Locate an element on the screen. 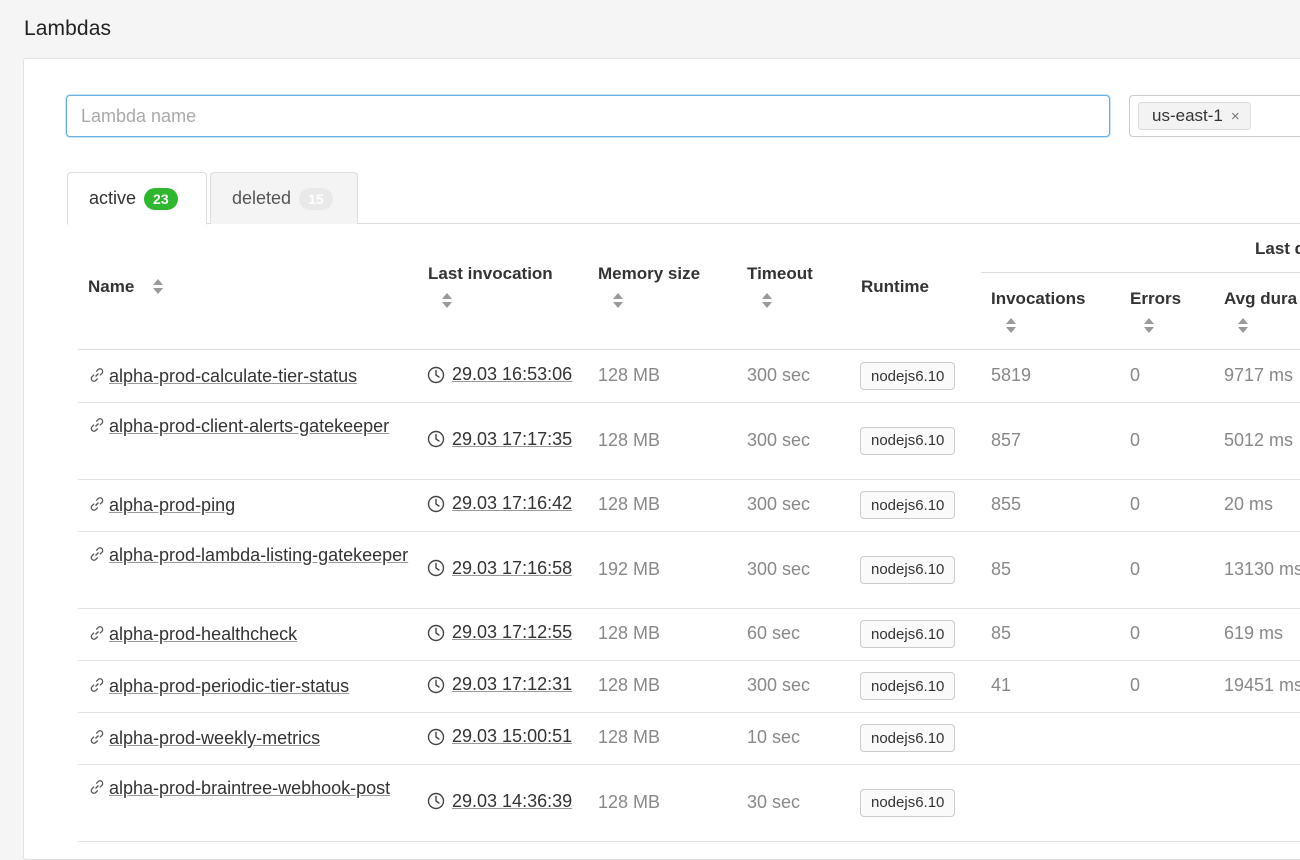  avg-duration-cell: 9717 ms is located at coordinates (1259, 375).